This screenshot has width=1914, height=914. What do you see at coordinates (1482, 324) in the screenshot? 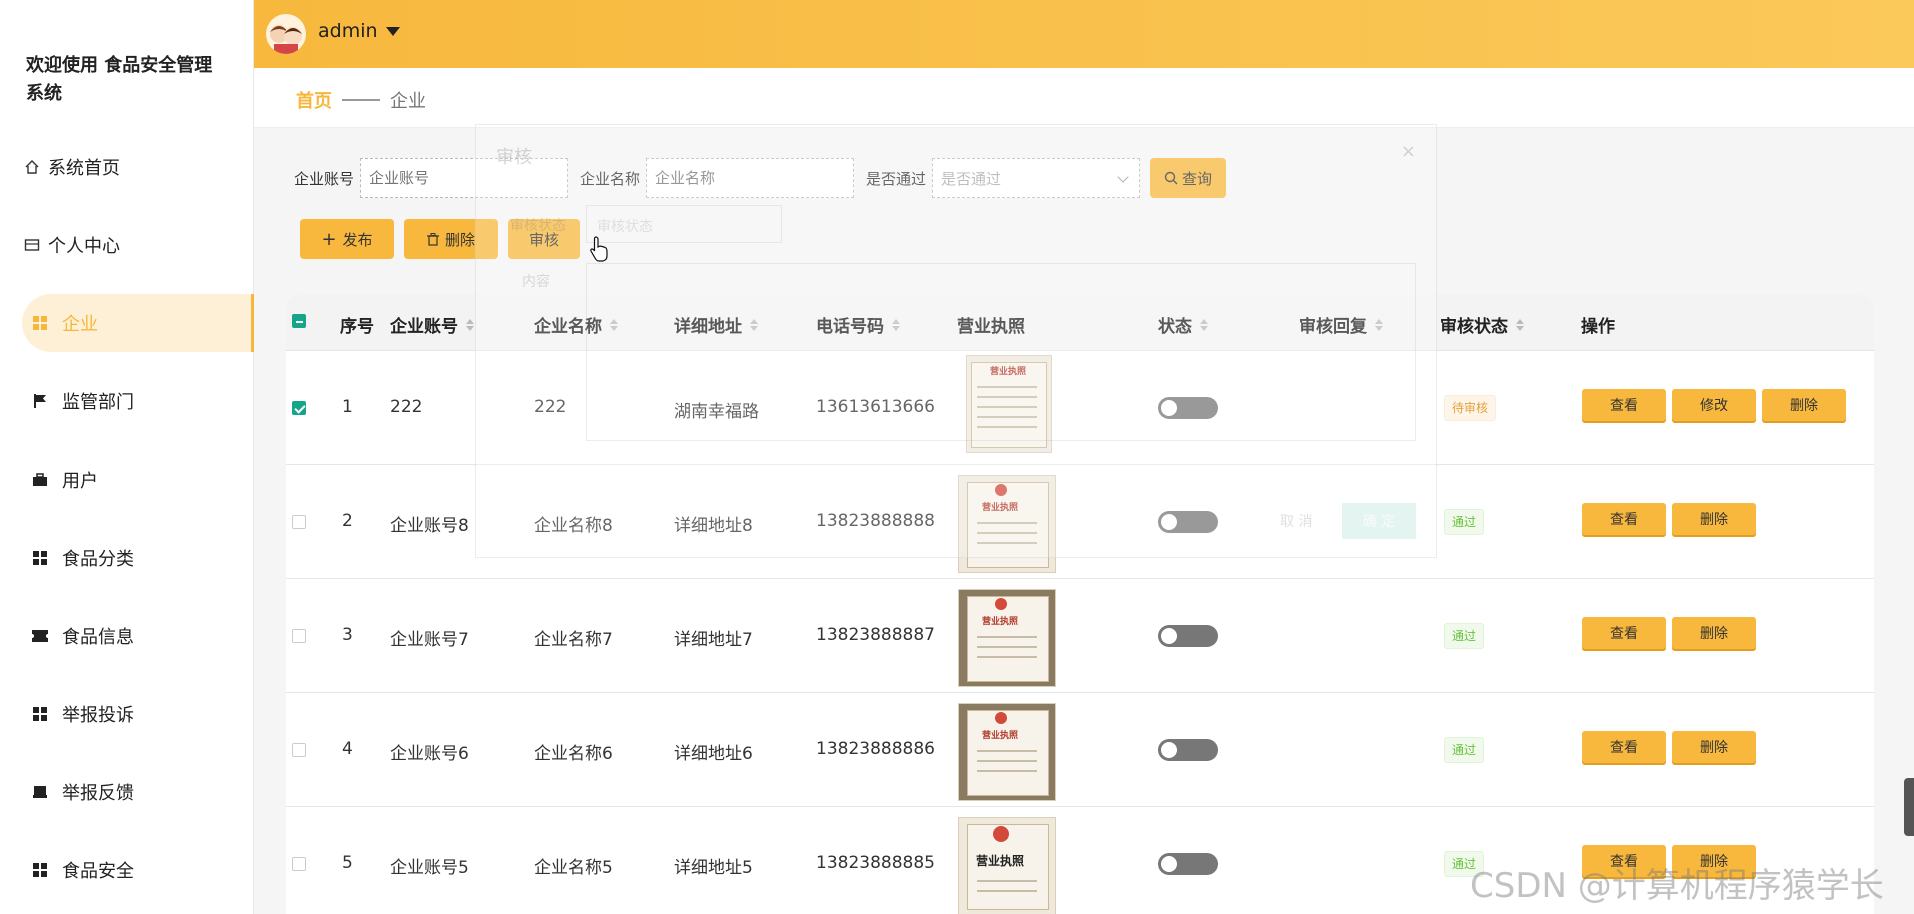
I see `header-review-status: 审核状态` at bounding box center [1482, 324].